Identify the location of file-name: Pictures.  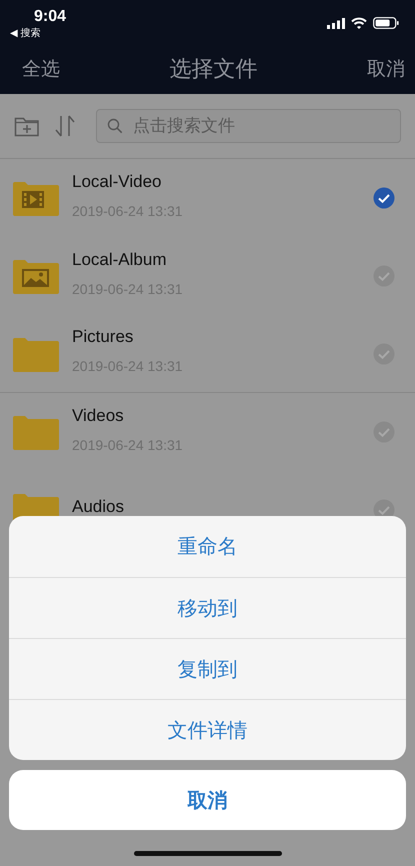
(103, 337).